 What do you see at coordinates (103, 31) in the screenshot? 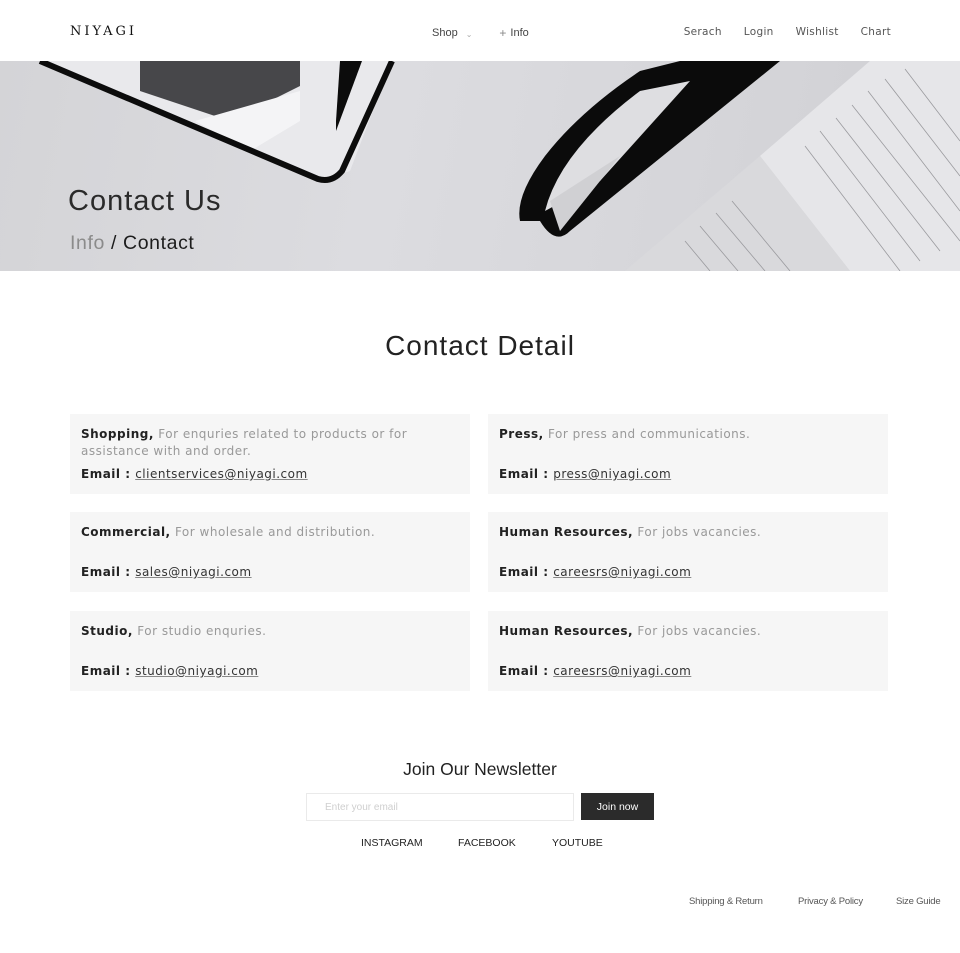
I see `brand-logo: NIYAGI` at bounding box center [103, 31].